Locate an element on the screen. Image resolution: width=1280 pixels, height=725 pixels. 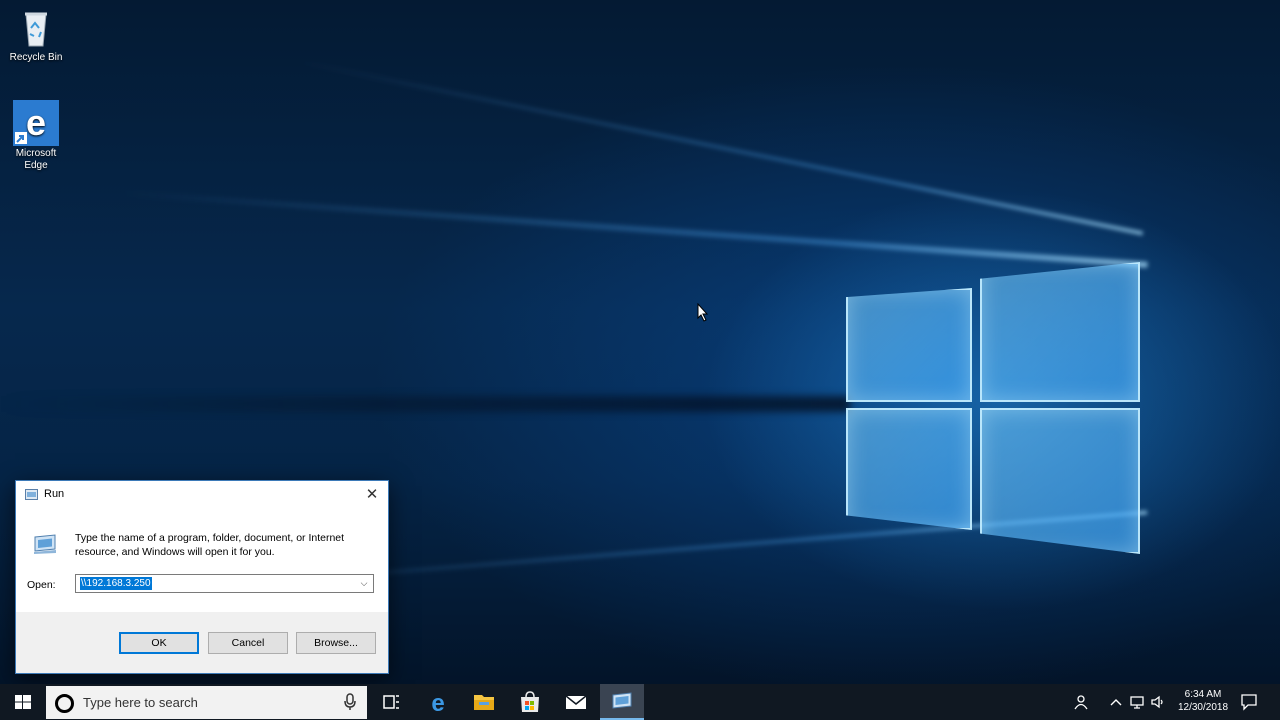
taskbar-store is located at coordinates (530, 702).